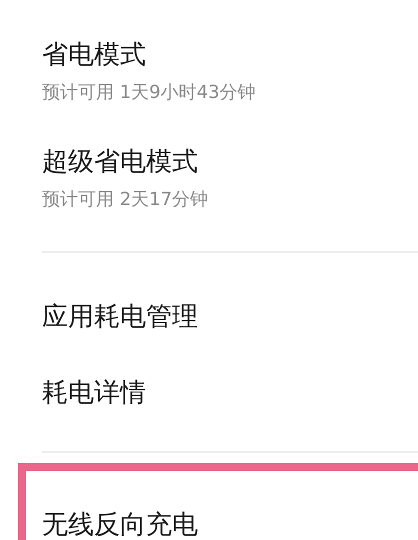 The height and width of the screenshot is (540, 418). I want to click on setting-subtitle: 预计可用 1天9小时43分钟, so click(149, 93).